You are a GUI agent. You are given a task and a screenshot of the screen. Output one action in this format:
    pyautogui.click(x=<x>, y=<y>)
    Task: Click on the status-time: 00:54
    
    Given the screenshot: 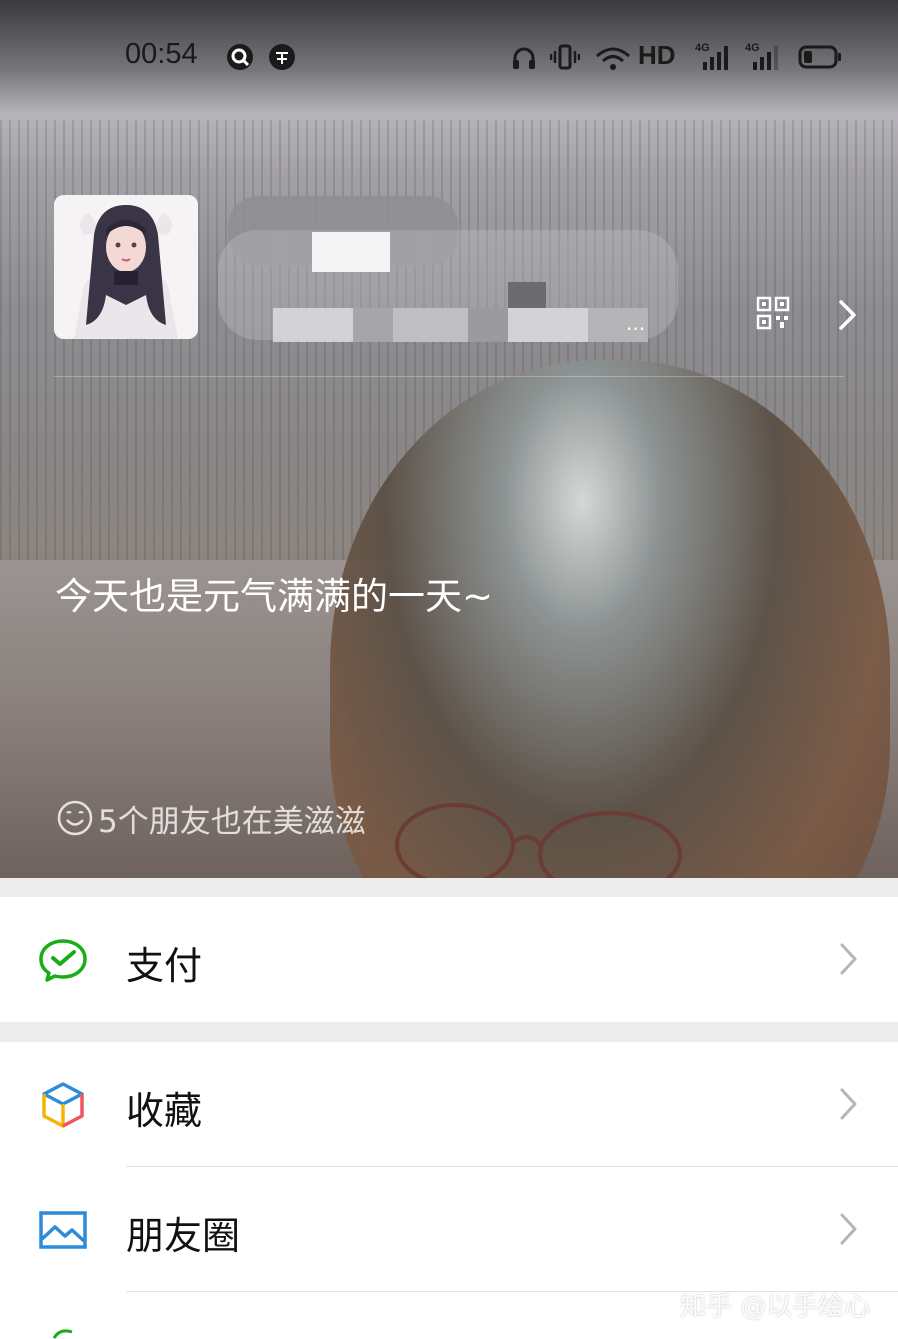 What is the action you would take?
    pyautogui.click(x=161, y=54)
    